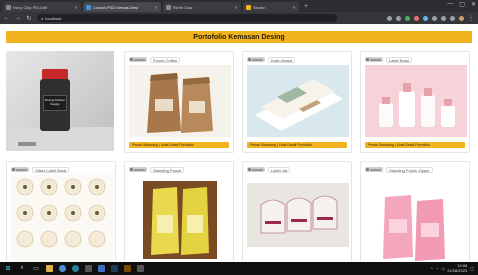  What do you see at coordinates (62, 268) in the screenshot?
I see `chrome-icon` at bounding box center [62, 268].